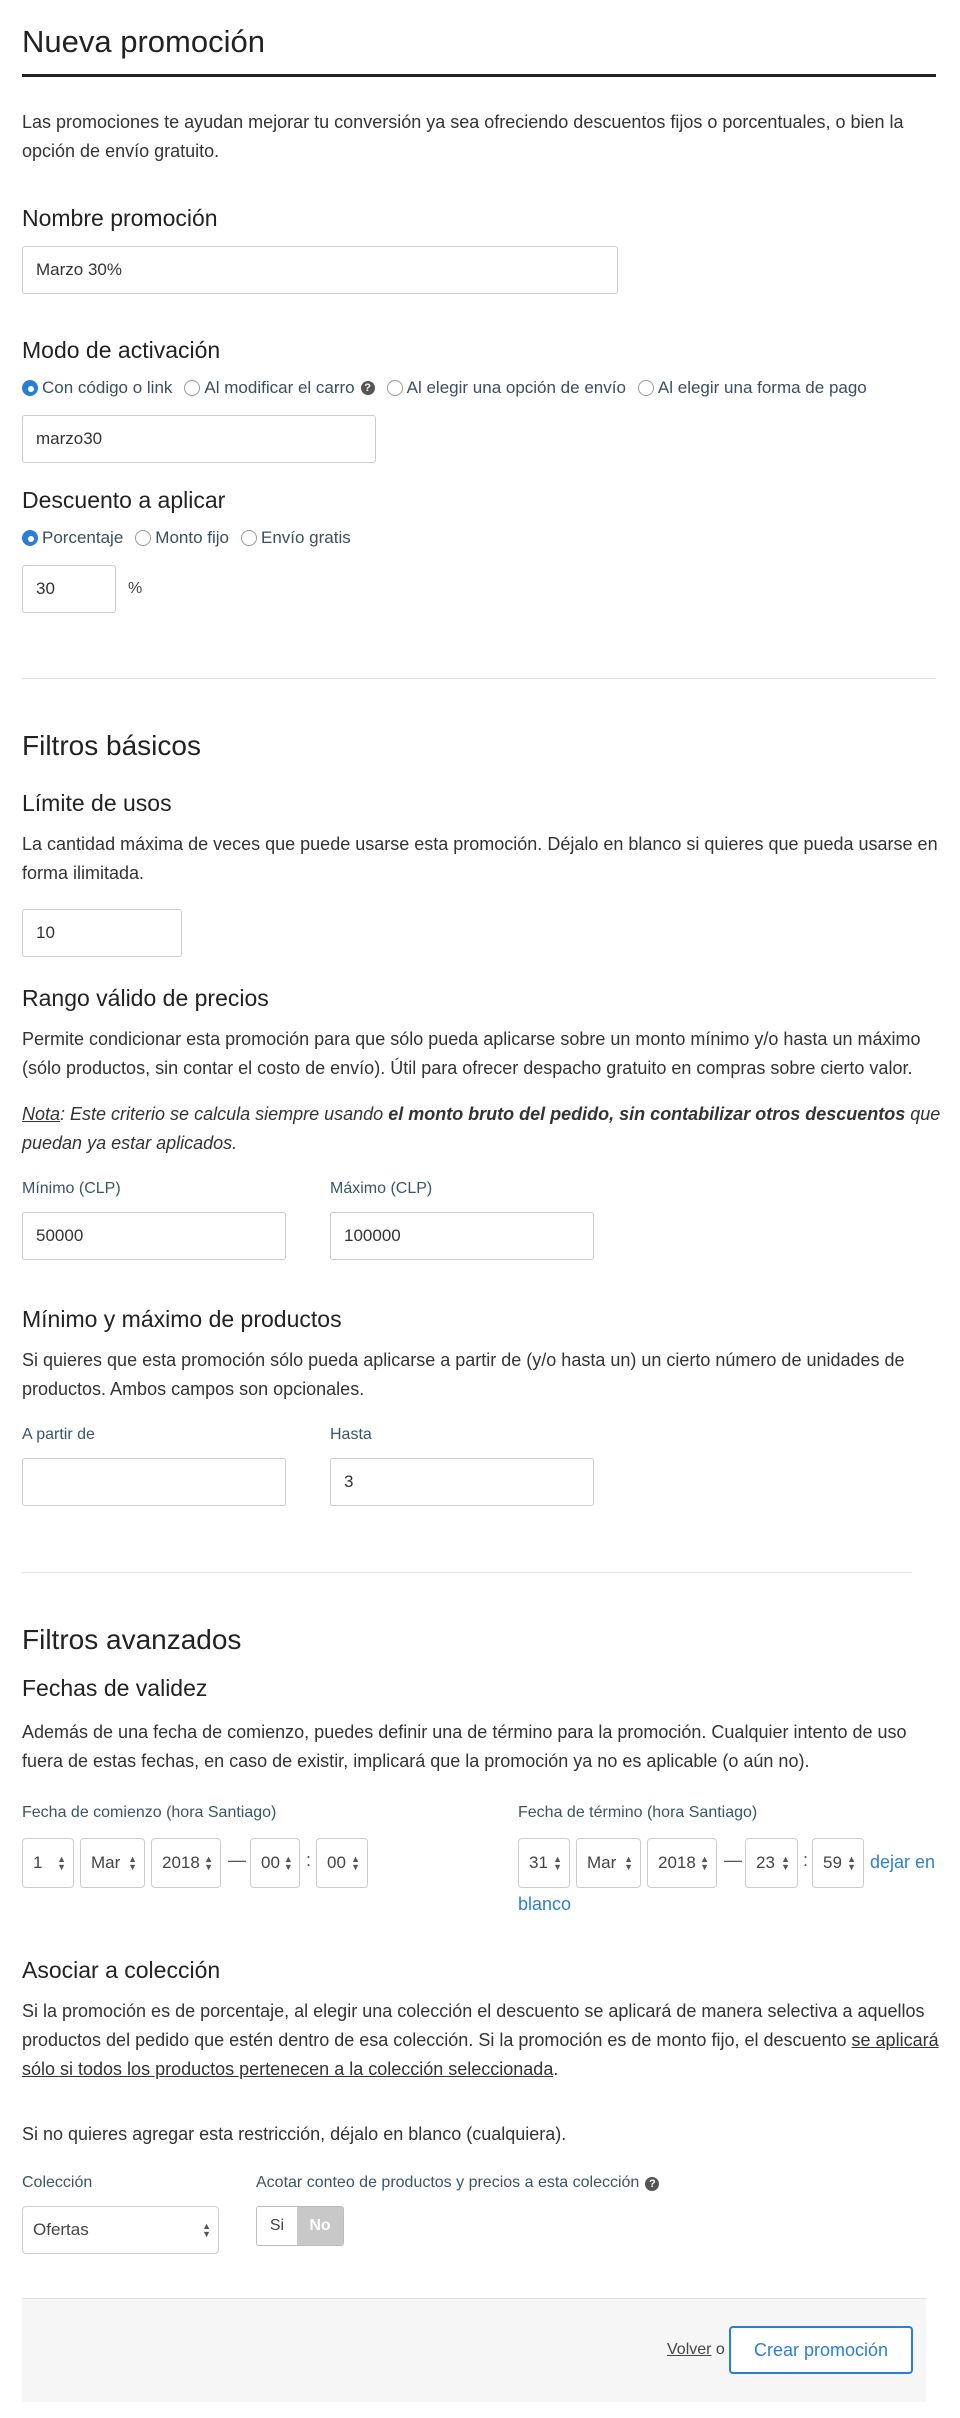  I want to click on start-hour-select: 00 ▲ ▼, so click(275, 1863).